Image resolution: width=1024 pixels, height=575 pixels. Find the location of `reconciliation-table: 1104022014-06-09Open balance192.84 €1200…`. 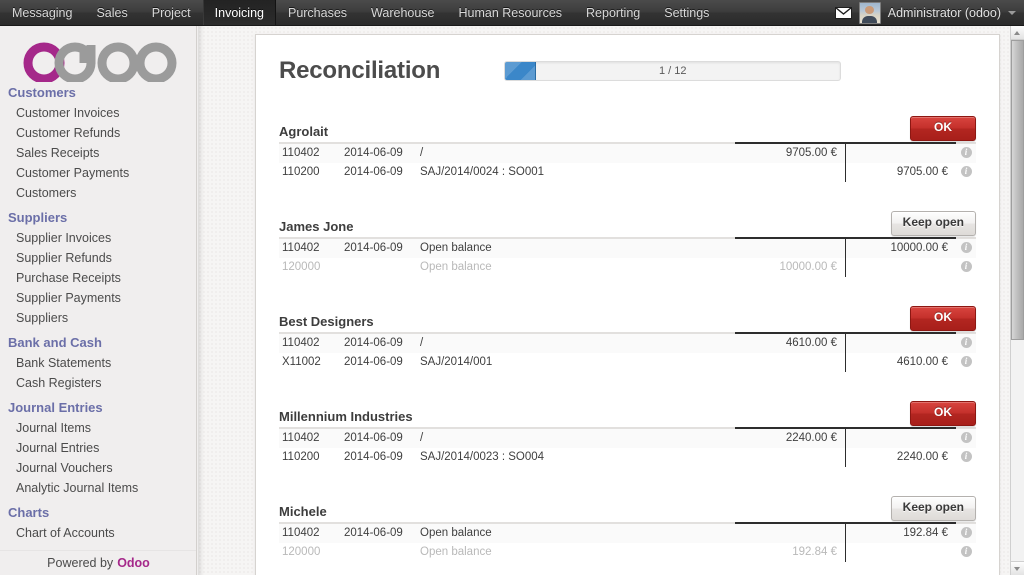

reconciliation-table: 1104022014-06-09Open balance192.84 €1200… is located at coordinates (627, 542).